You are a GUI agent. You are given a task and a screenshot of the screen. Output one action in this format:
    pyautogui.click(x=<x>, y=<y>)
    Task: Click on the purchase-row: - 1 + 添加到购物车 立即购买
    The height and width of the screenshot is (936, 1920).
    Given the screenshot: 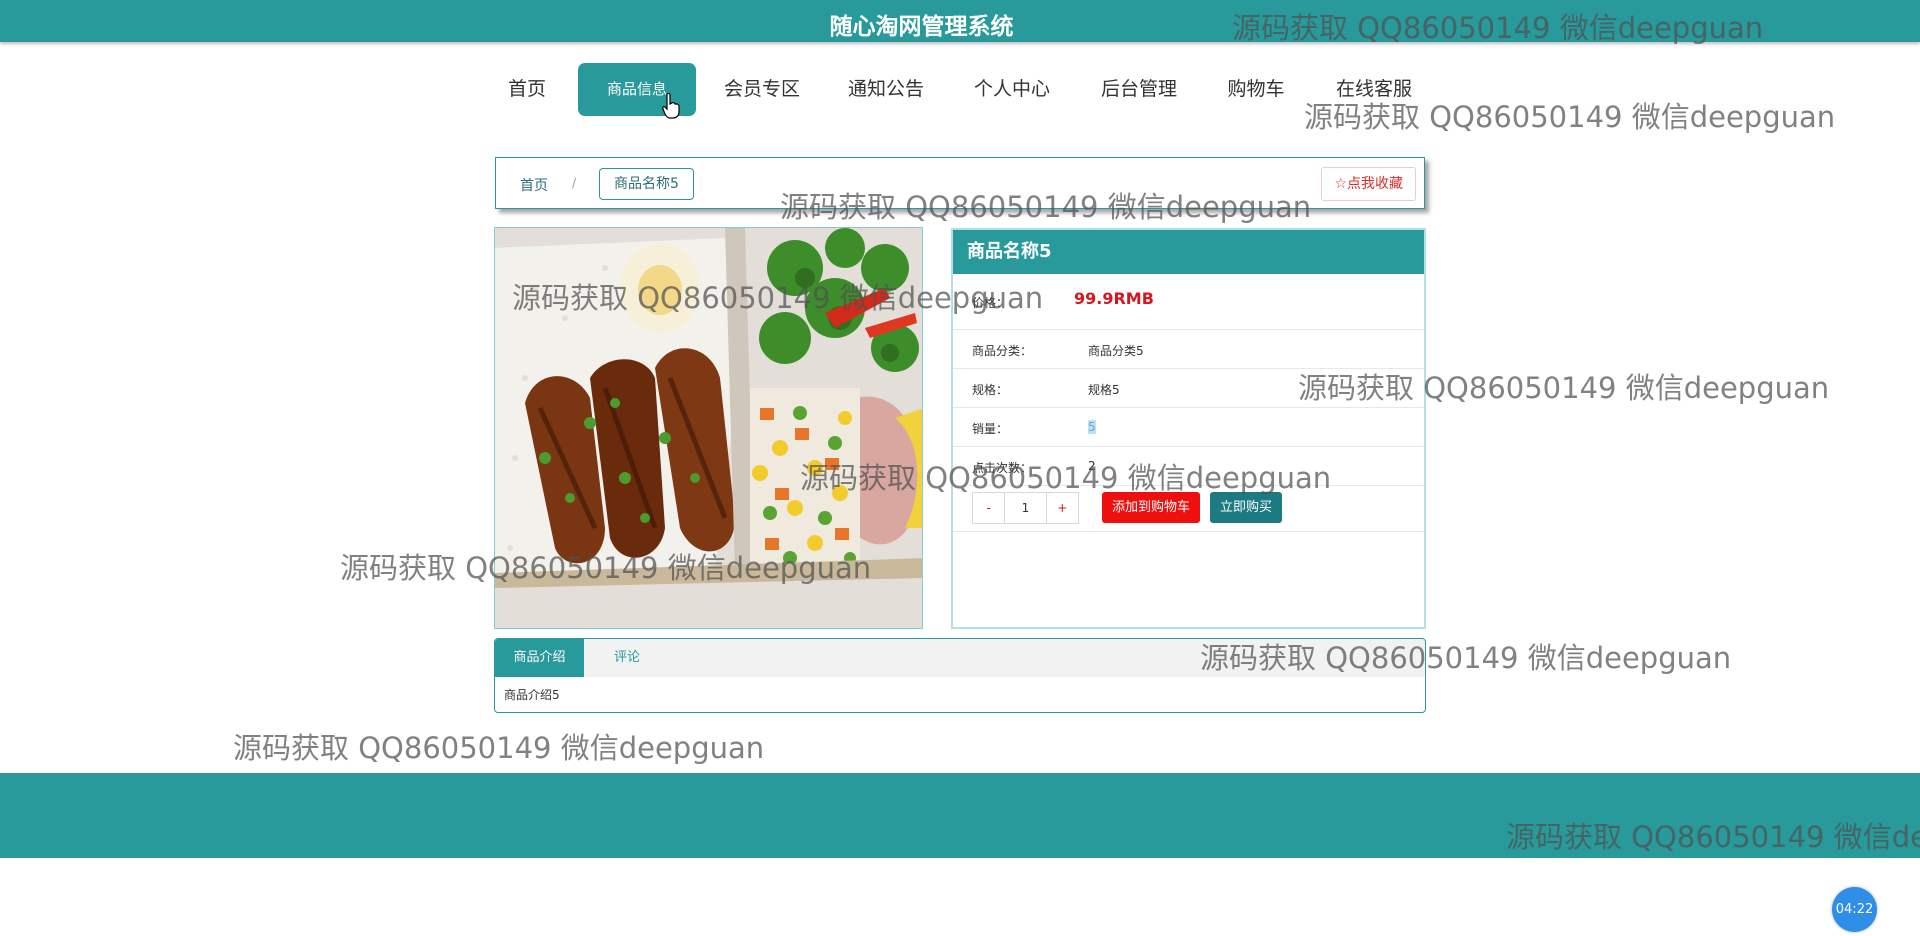 What is the action you would take?
    pyautogui.click(x=1188, y=509)
    